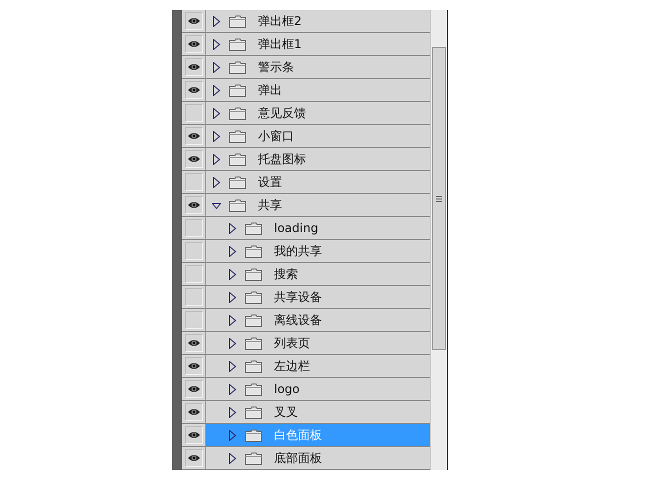  What do you see at coordinates (280, 44) in the screenshot?
I see `layer-name: 弹出框1` at bounding box center [280, 44].